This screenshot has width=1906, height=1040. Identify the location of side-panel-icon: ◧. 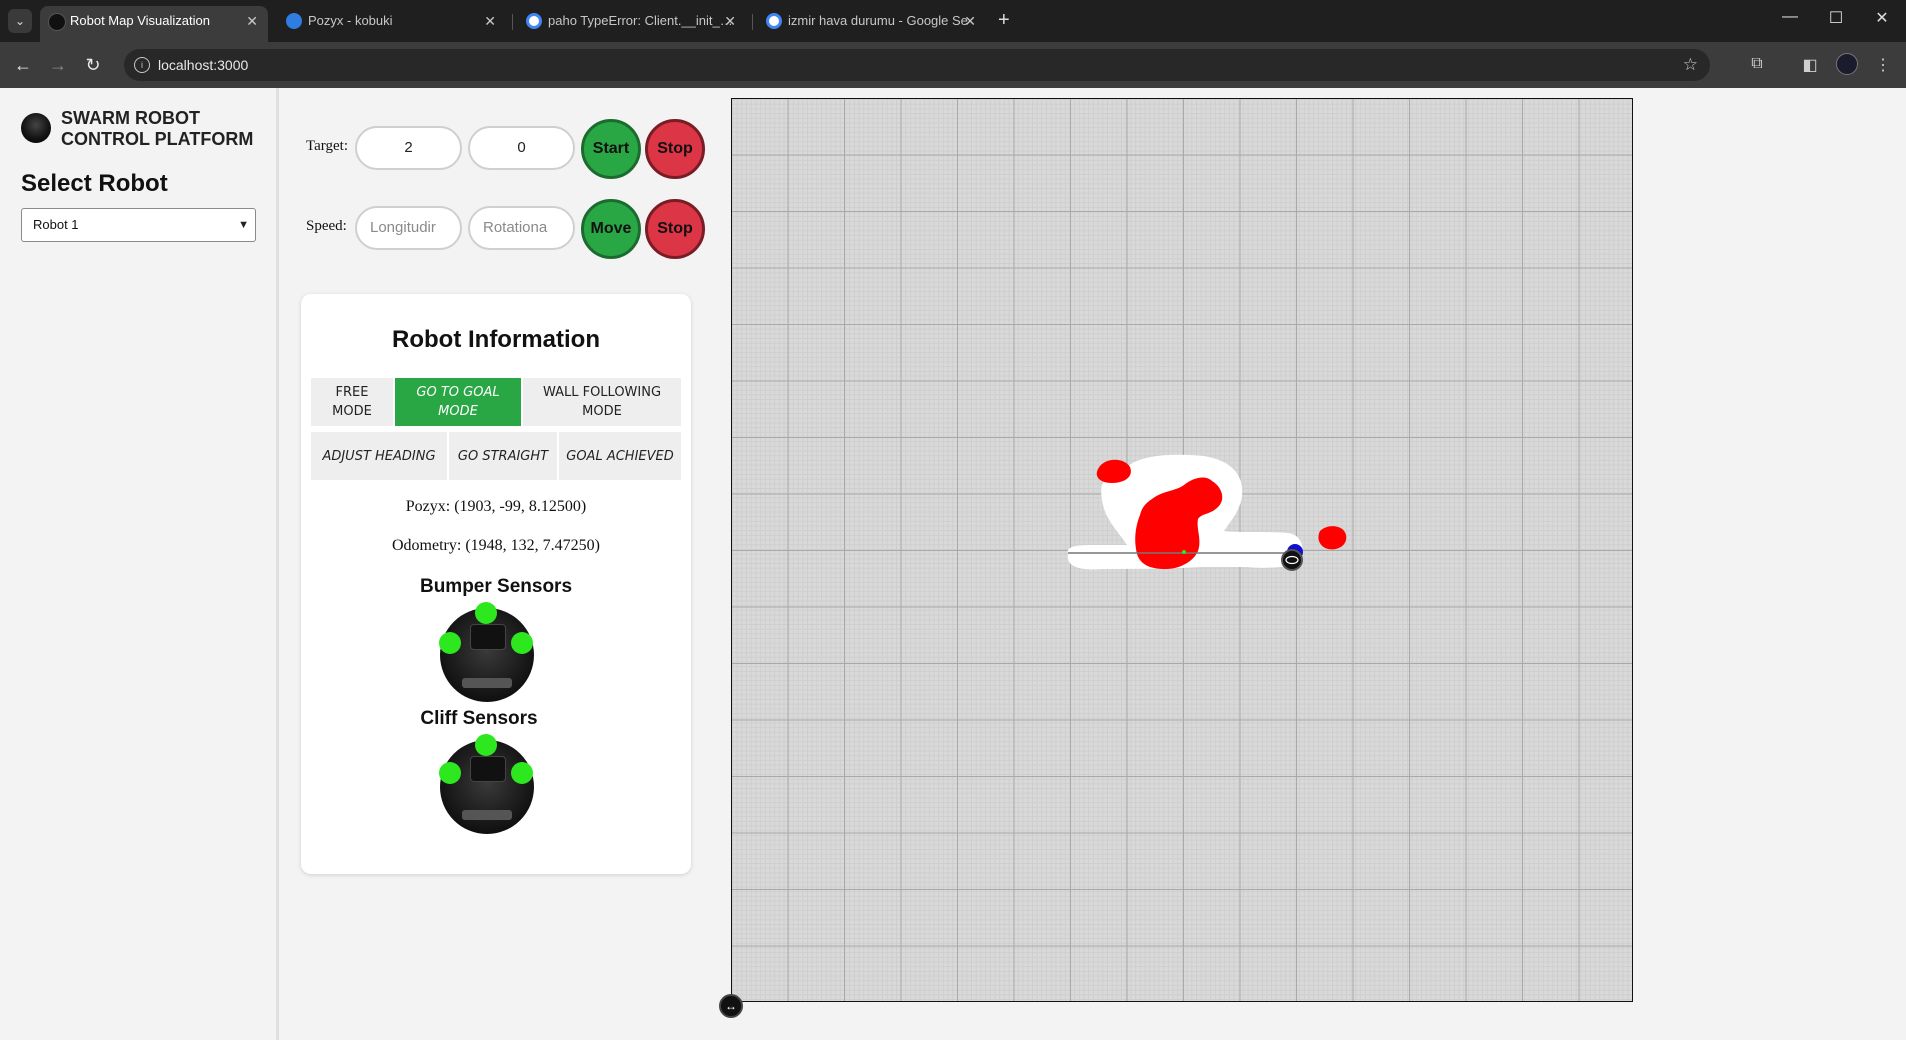
(1810, 65).